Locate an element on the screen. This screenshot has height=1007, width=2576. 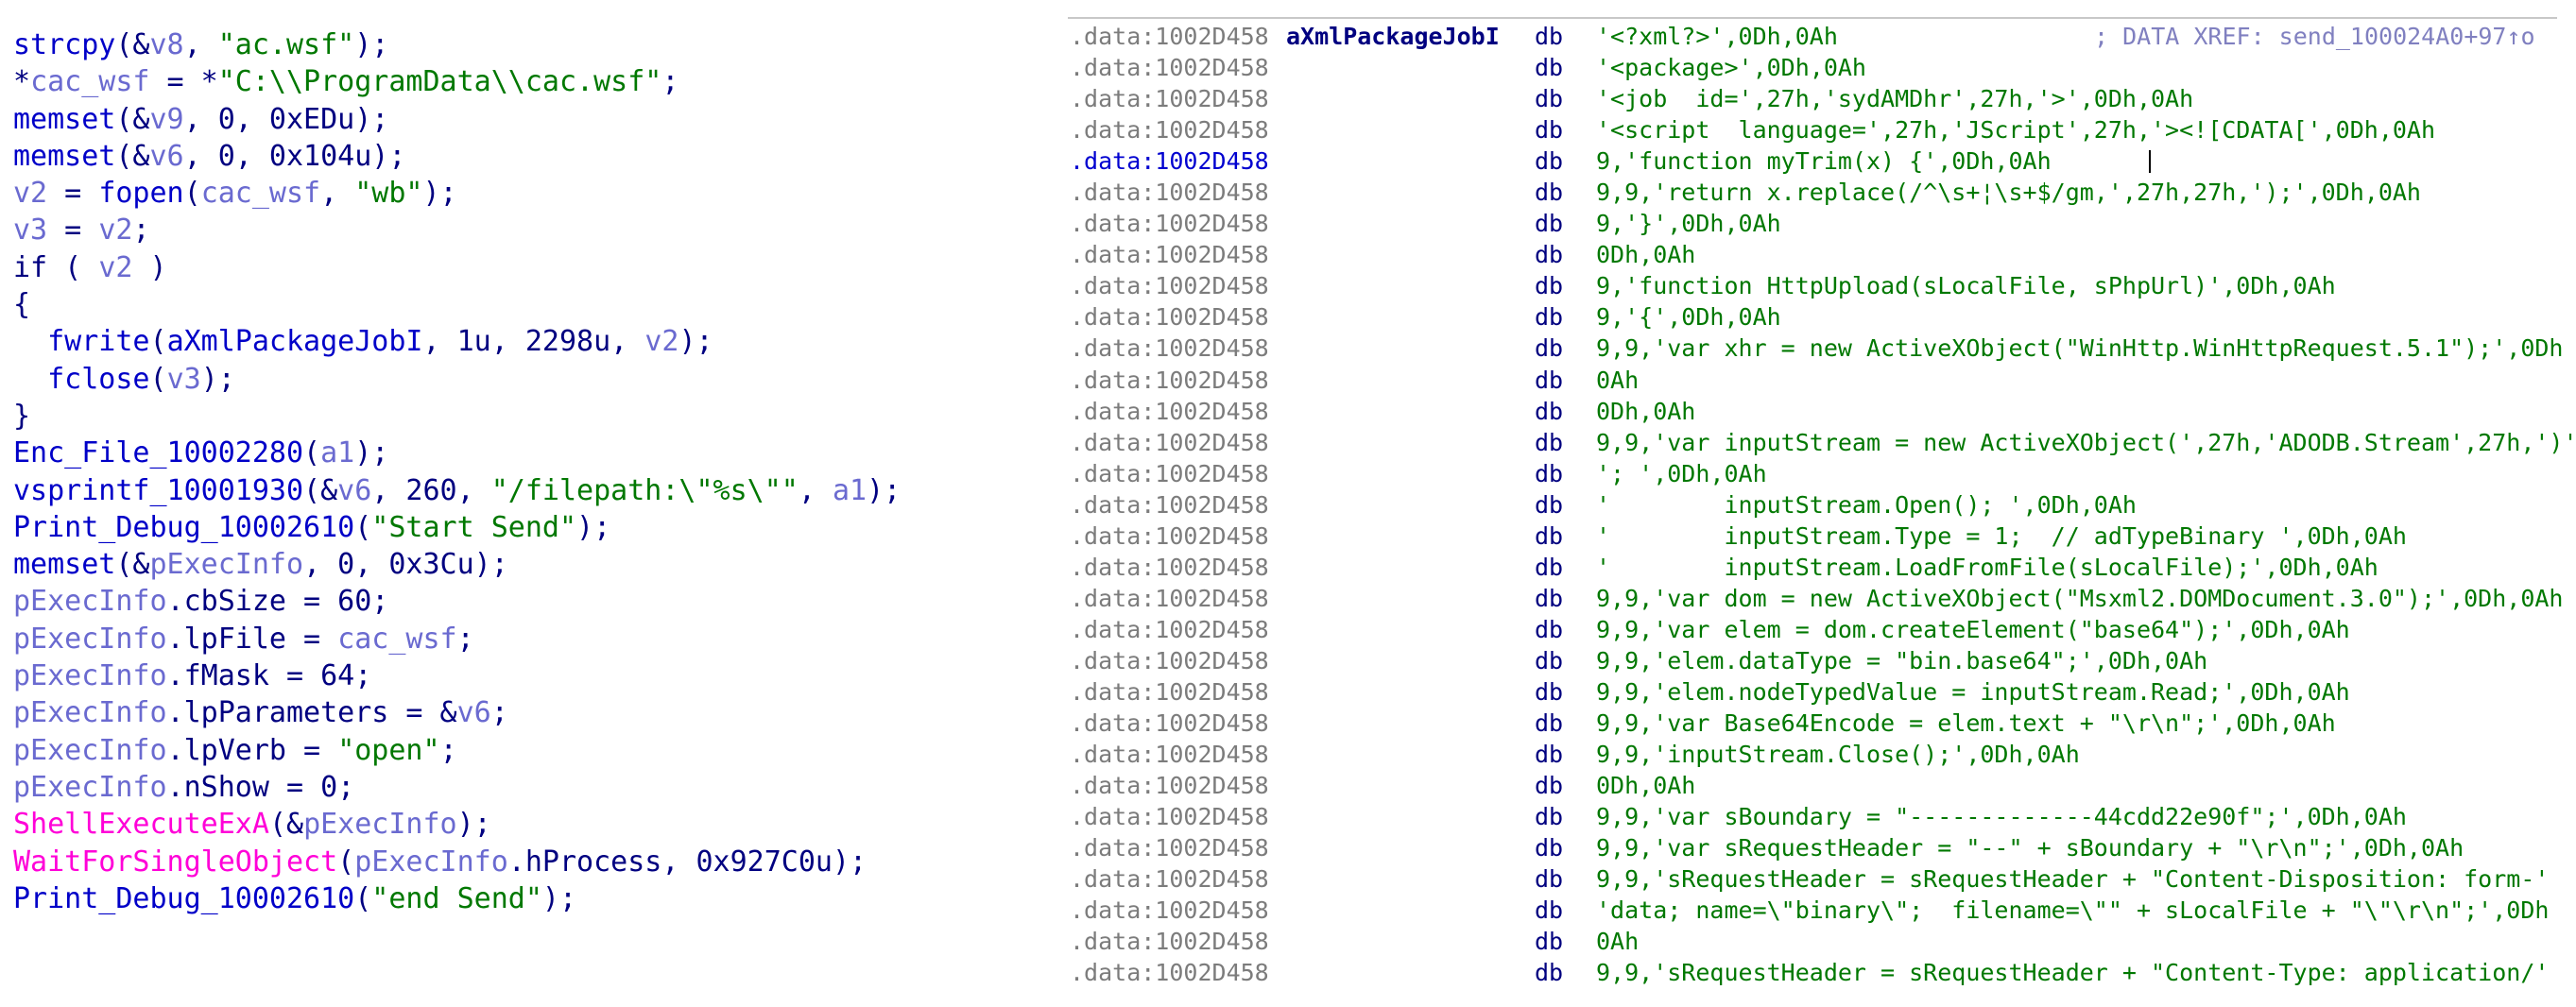
pseudocode-line: v2 = fopen(cac_wsf, "wb"); is located at coordinates (457, 193).